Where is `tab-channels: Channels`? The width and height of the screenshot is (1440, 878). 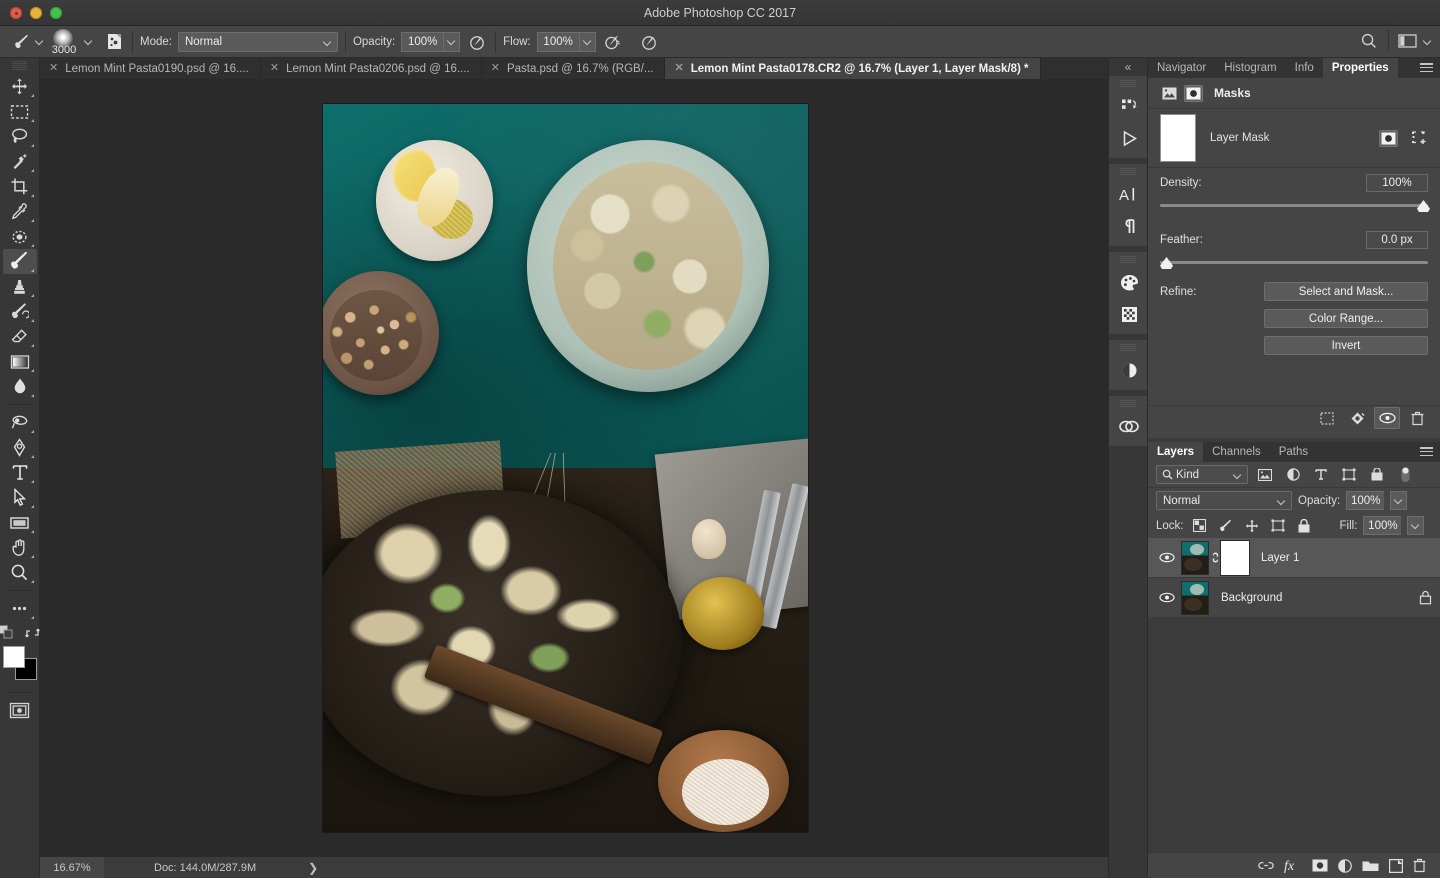 tab-channels: Channels is located at coordinates (1236, 452).